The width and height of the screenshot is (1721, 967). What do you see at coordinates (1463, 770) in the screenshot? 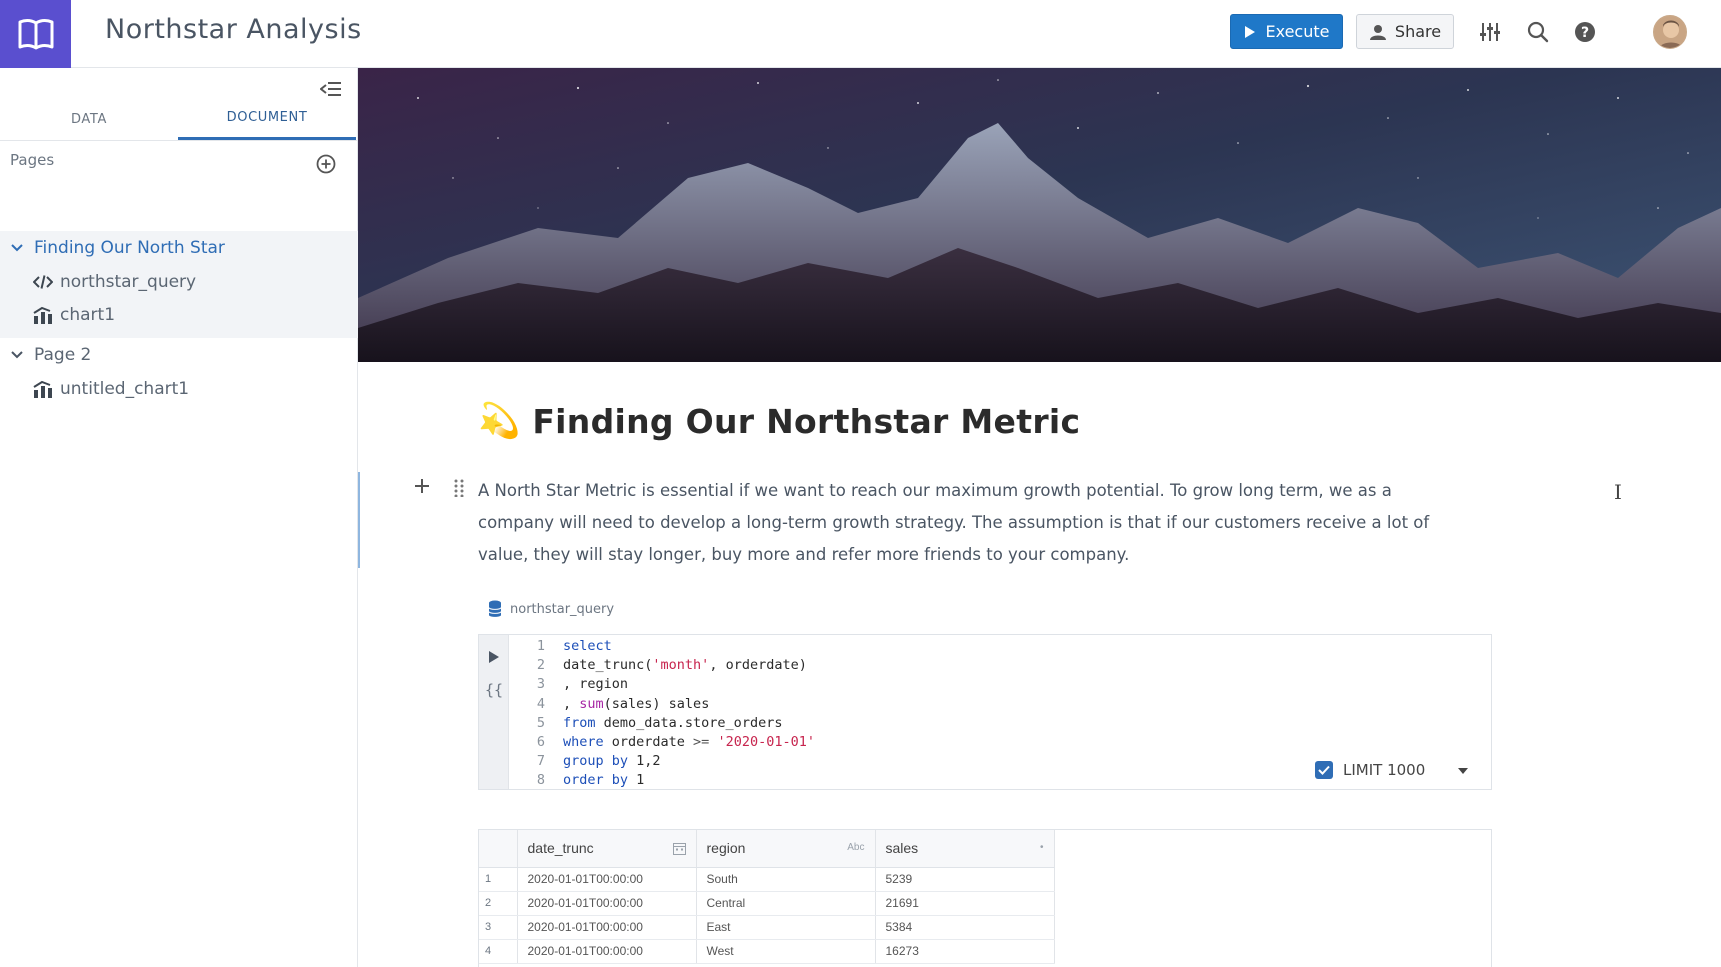
I see `limit-dropdown-caret-icon` at bounding box center [1463, 770].